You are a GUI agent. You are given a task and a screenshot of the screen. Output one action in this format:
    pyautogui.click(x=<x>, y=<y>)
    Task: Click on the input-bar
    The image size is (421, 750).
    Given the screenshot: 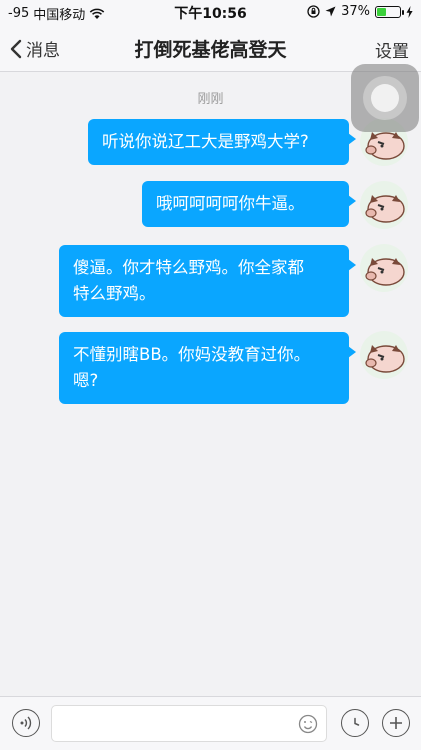 What is the action you would take?
    pyautogui.click(x=210, y=723)
    